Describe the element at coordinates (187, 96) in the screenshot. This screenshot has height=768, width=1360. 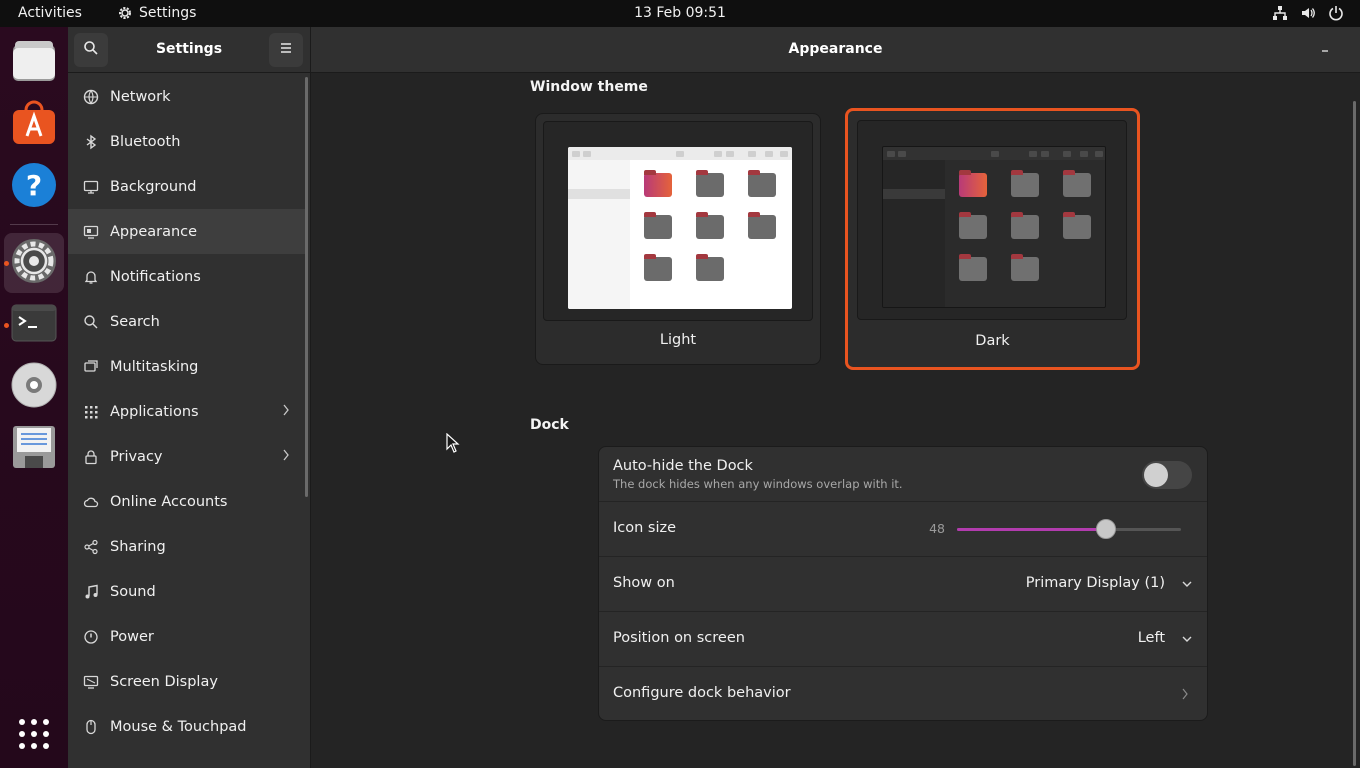
I see `sidebar-item-network: Network` at that location.